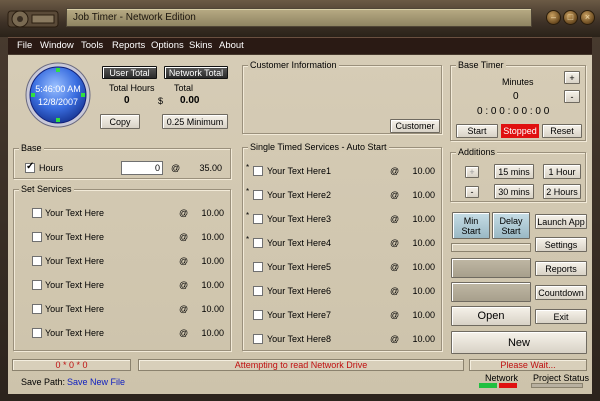 The width and height of the screenshot is (600, 401). What do you see at coordinates (318, 147) in the screenshot?
I see `single-timed-title: Single Timed Services - Auto Start` at bounding box center [318, 147].